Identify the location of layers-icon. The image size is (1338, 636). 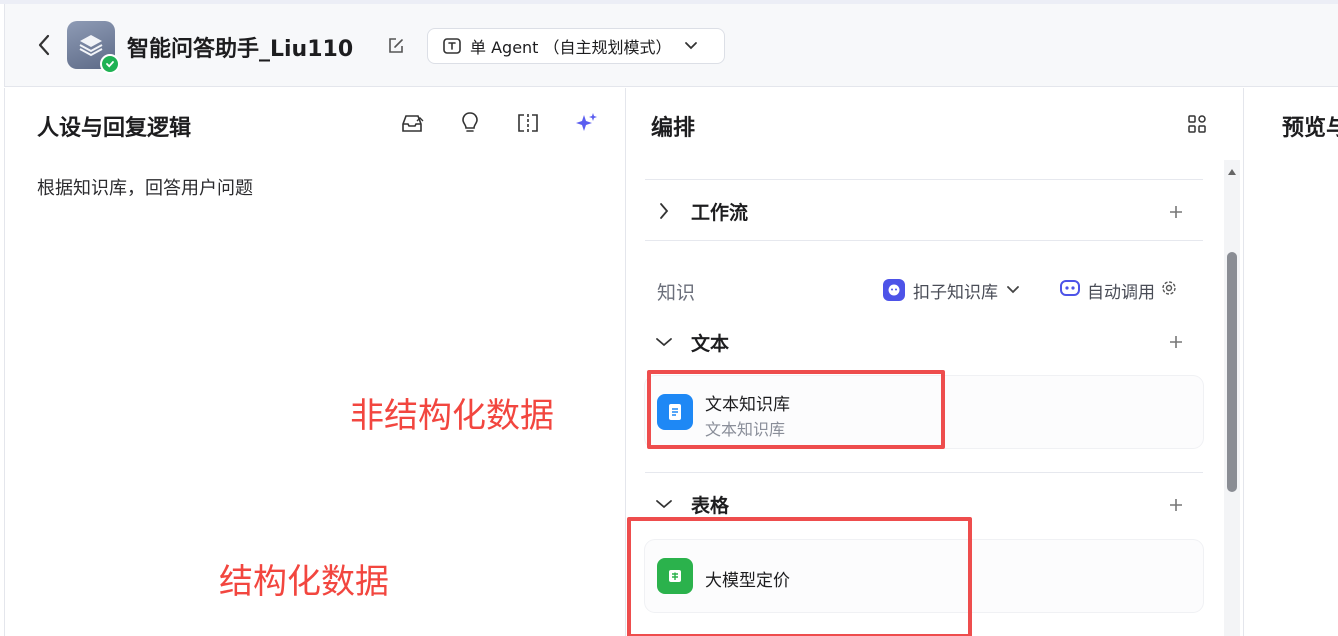
(91, 46).